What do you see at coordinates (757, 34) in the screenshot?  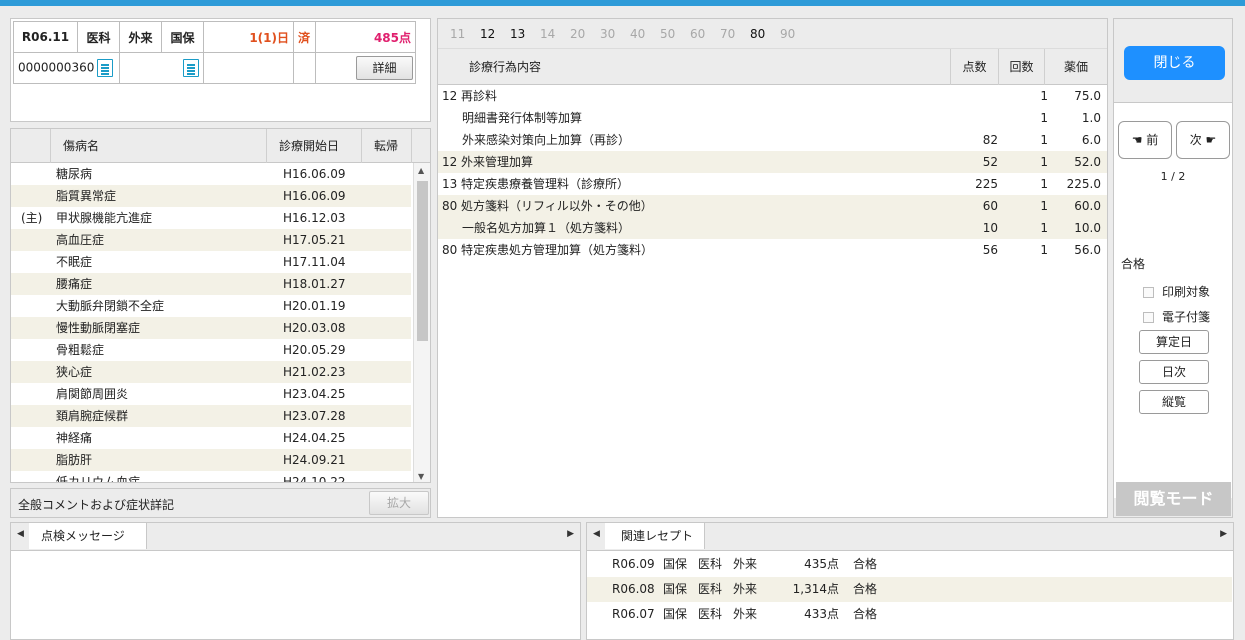 I see `tab-category-80: 80` at bounding box center [757, 34].